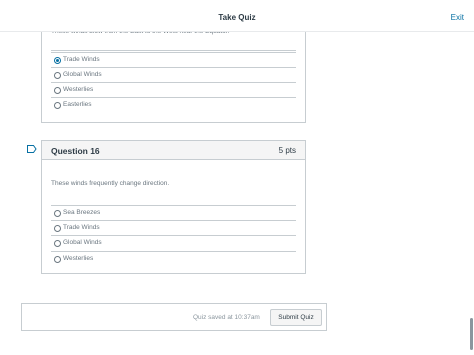 This screenshot has height=355, width=474. What do you see at coordinates (32, 149) in the screenshot?
I see `flag-question-icon` at bounding box center [32, 149].